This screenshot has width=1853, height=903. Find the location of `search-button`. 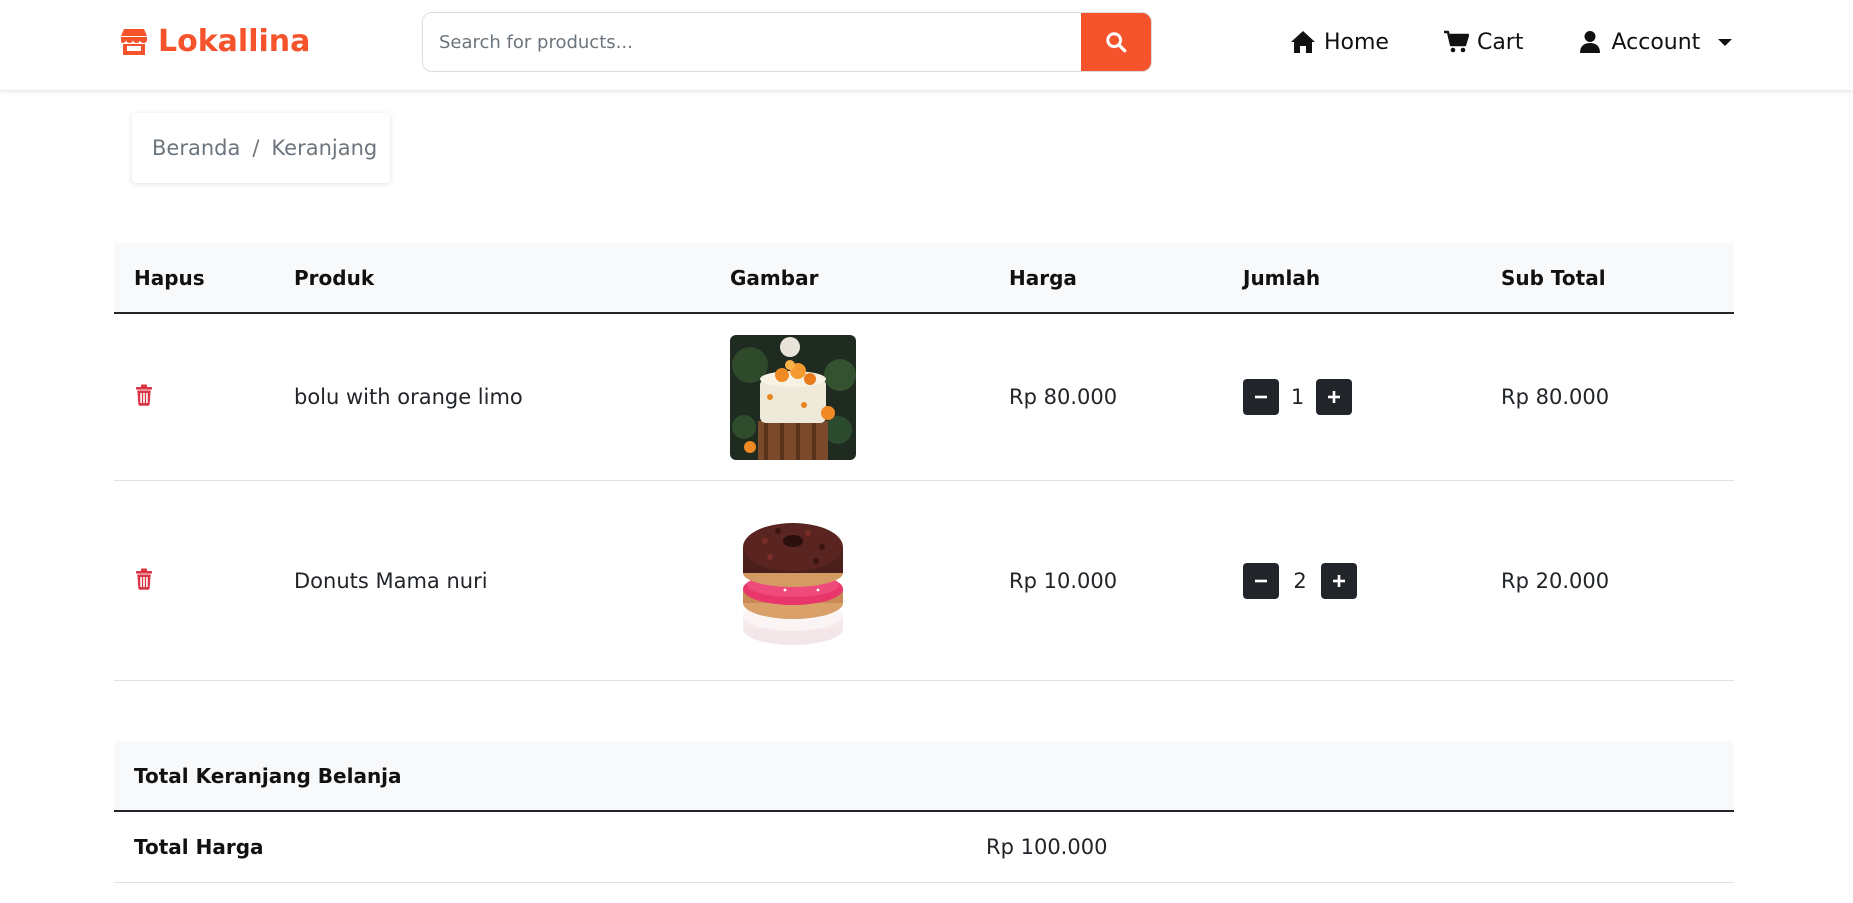

search-button is located at coordinates (1116, 42).